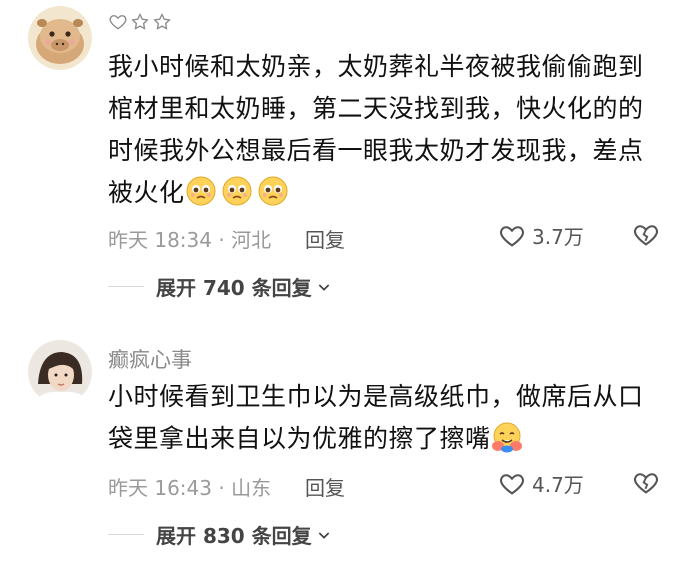 The width and height of the screenshot is (690, 563). I want to click on like-button: 4.7万, so click(541, 483).